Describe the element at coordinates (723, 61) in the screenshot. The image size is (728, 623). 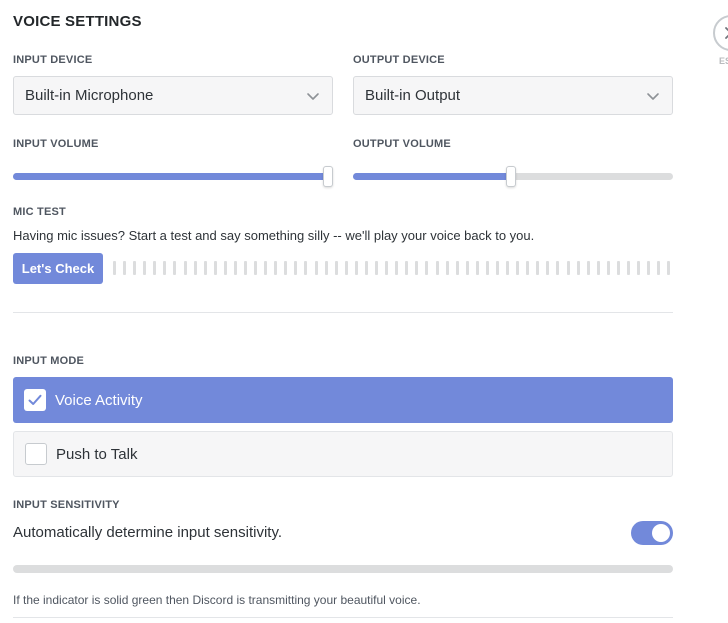
I see `close-hint: ESC` at that location.